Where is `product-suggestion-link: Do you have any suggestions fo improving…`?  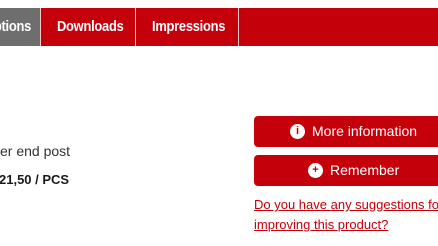
product-suggestion-link: Do you have any suggestions fo improving… is located at coordinates (346, 215).